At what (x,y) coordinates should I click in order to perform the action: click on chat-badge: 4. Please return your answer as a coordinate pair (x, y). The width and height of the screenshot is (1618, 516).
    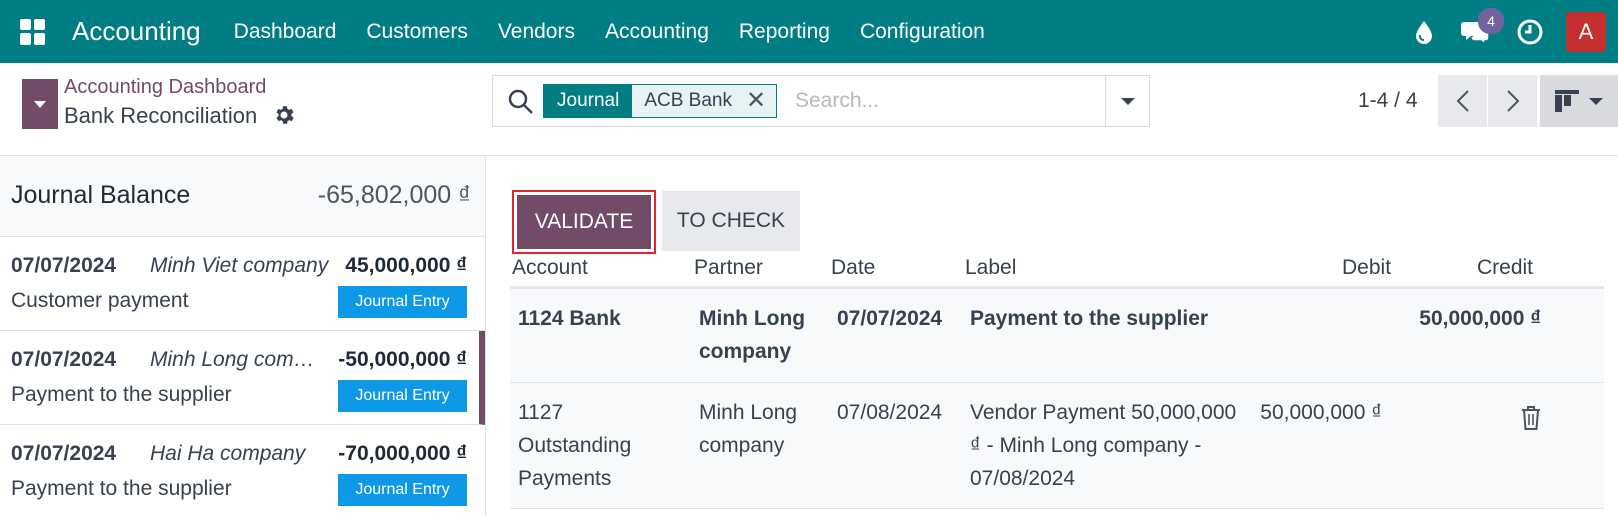
    Looking at the image, I should click on (1491, 21).